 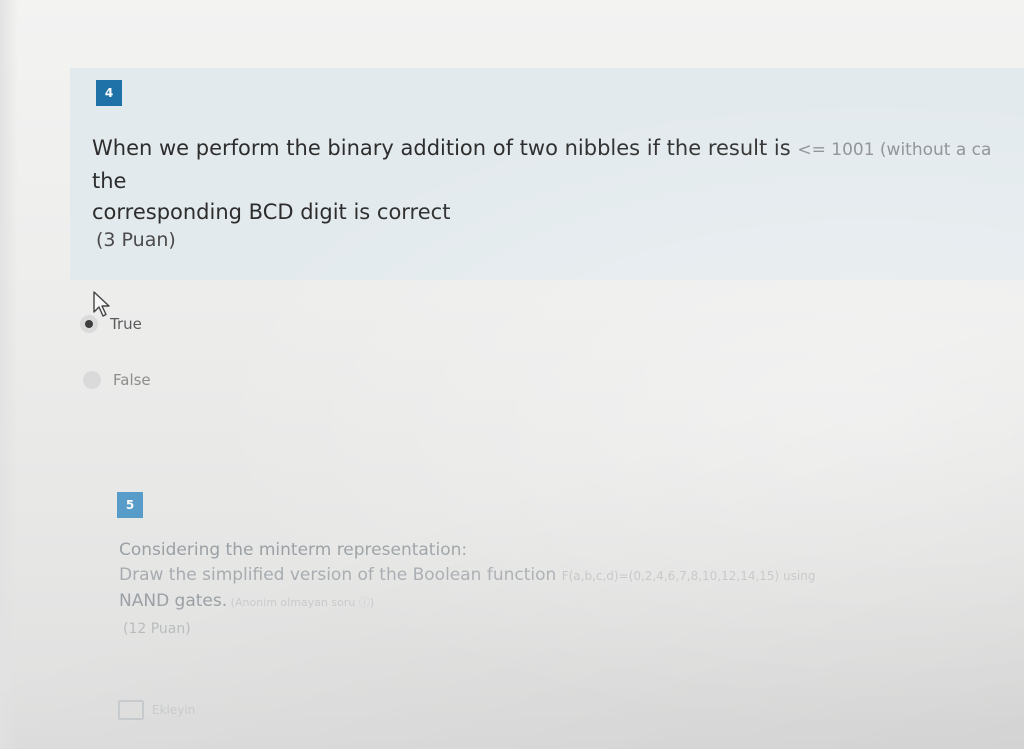 I want to click on question-4-line-2: the, so click(x=109, y=181).